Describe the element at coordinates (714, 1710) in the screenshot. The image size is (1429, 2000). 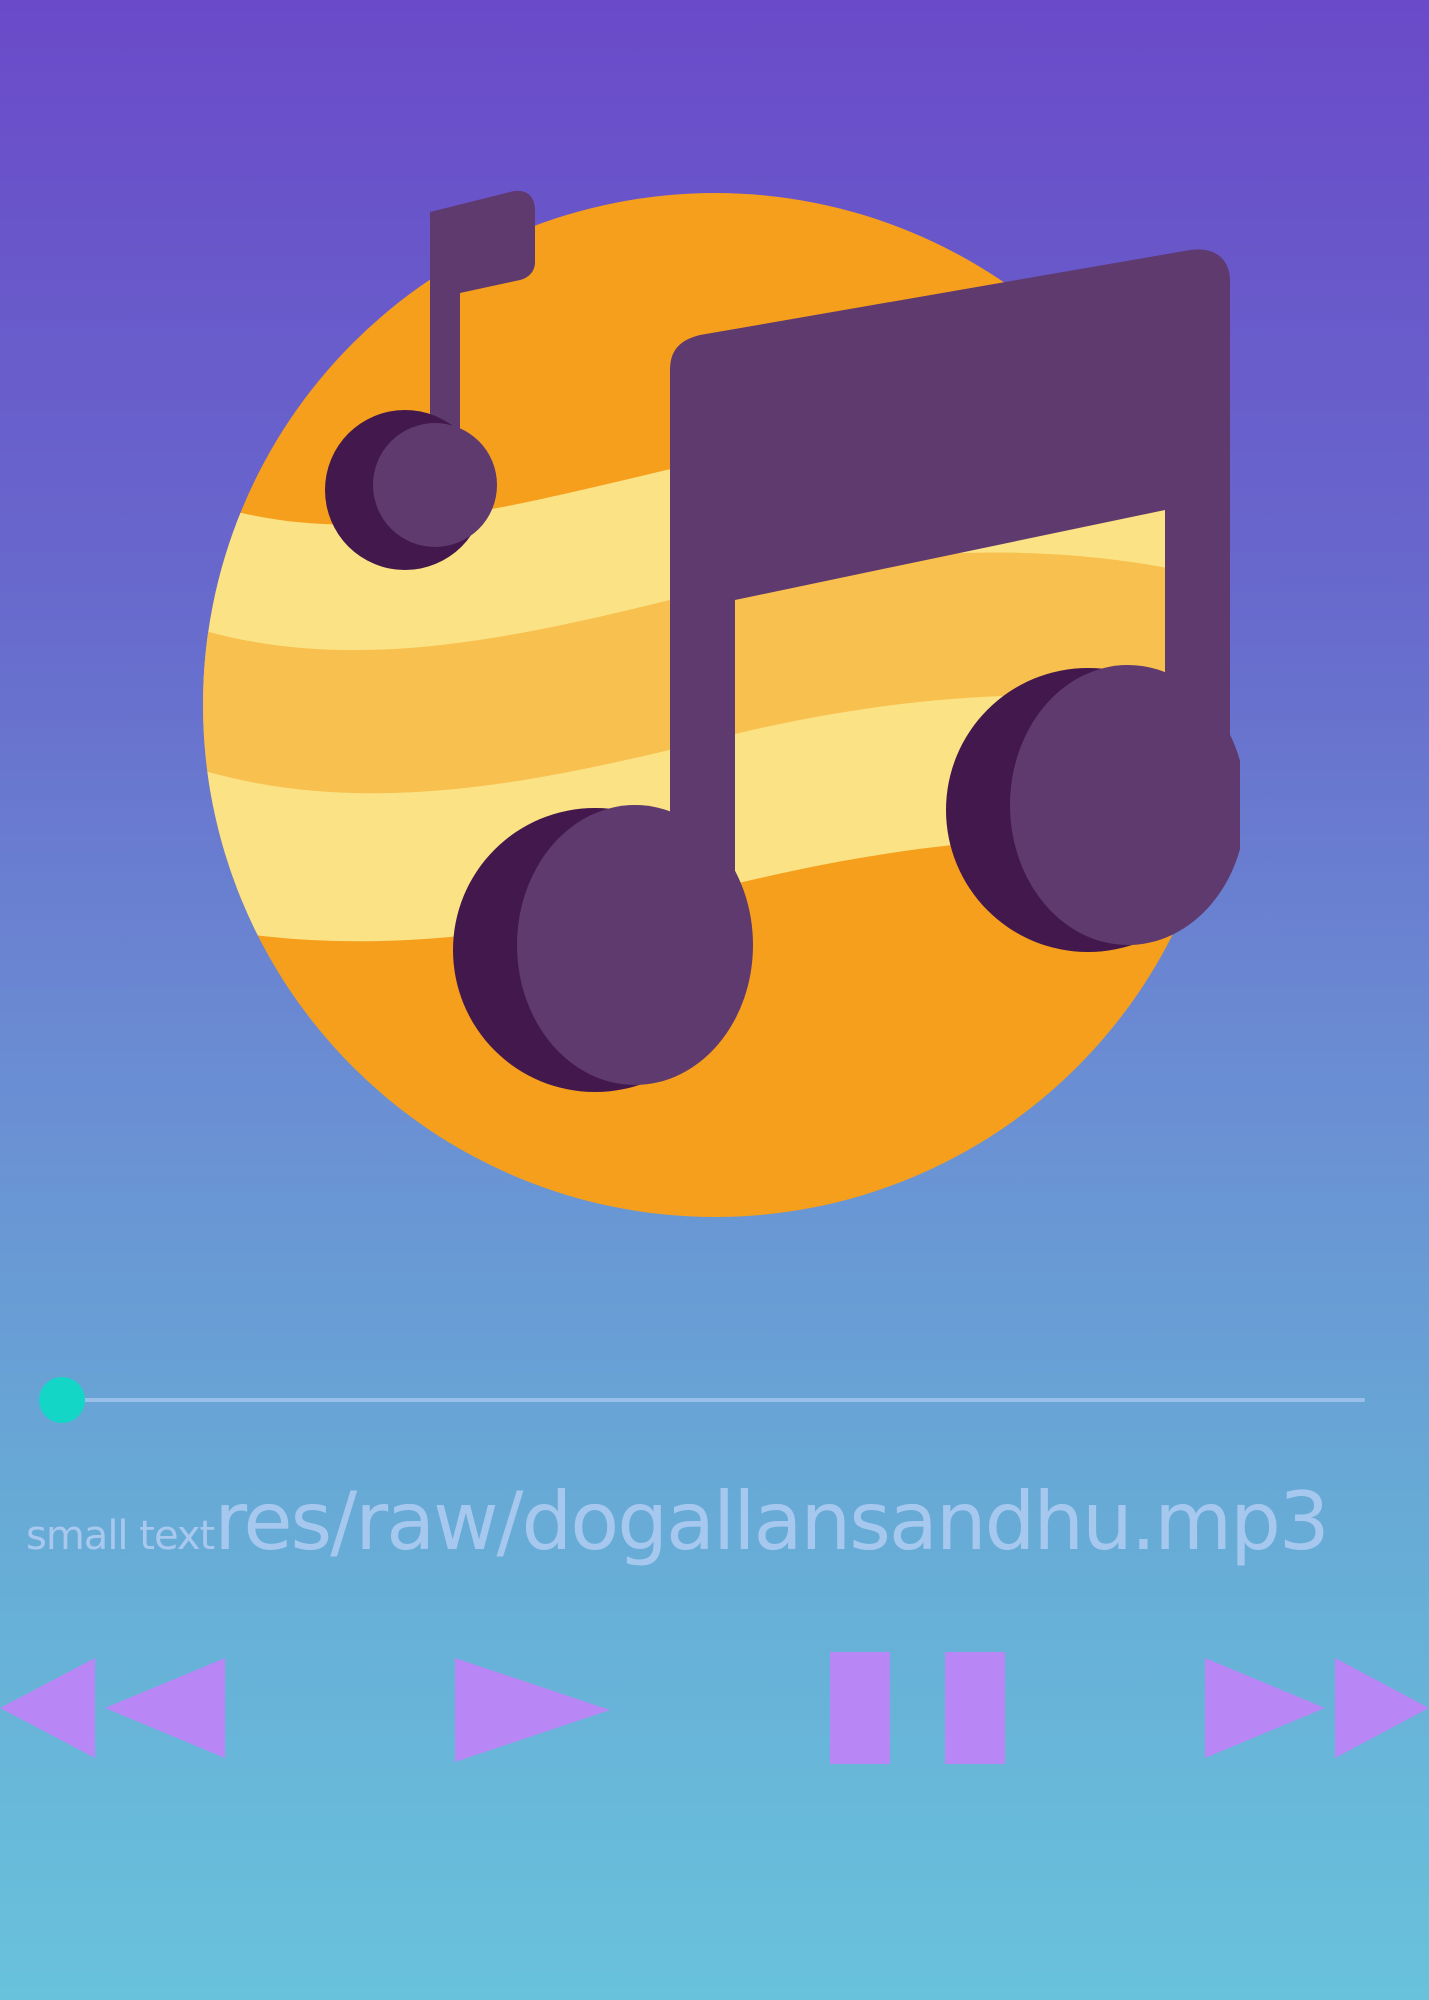
I see `playback-controls` at that location.